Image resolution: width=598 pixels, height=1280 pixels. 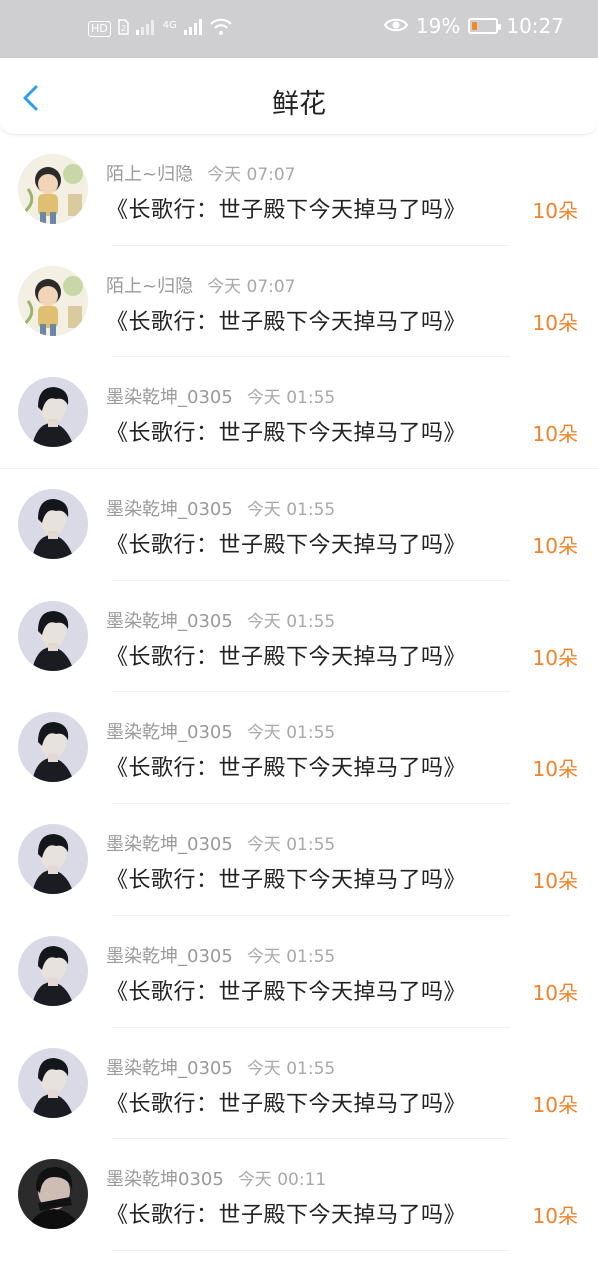 What do you see at coordinates (299, 1195) in the screenshot?
I see `list-item: 墨染乾坤0305 今天 00:11 《长歌行：世子殿下今天掉马了吗》 10朵` at bounding box center [299, 1195].